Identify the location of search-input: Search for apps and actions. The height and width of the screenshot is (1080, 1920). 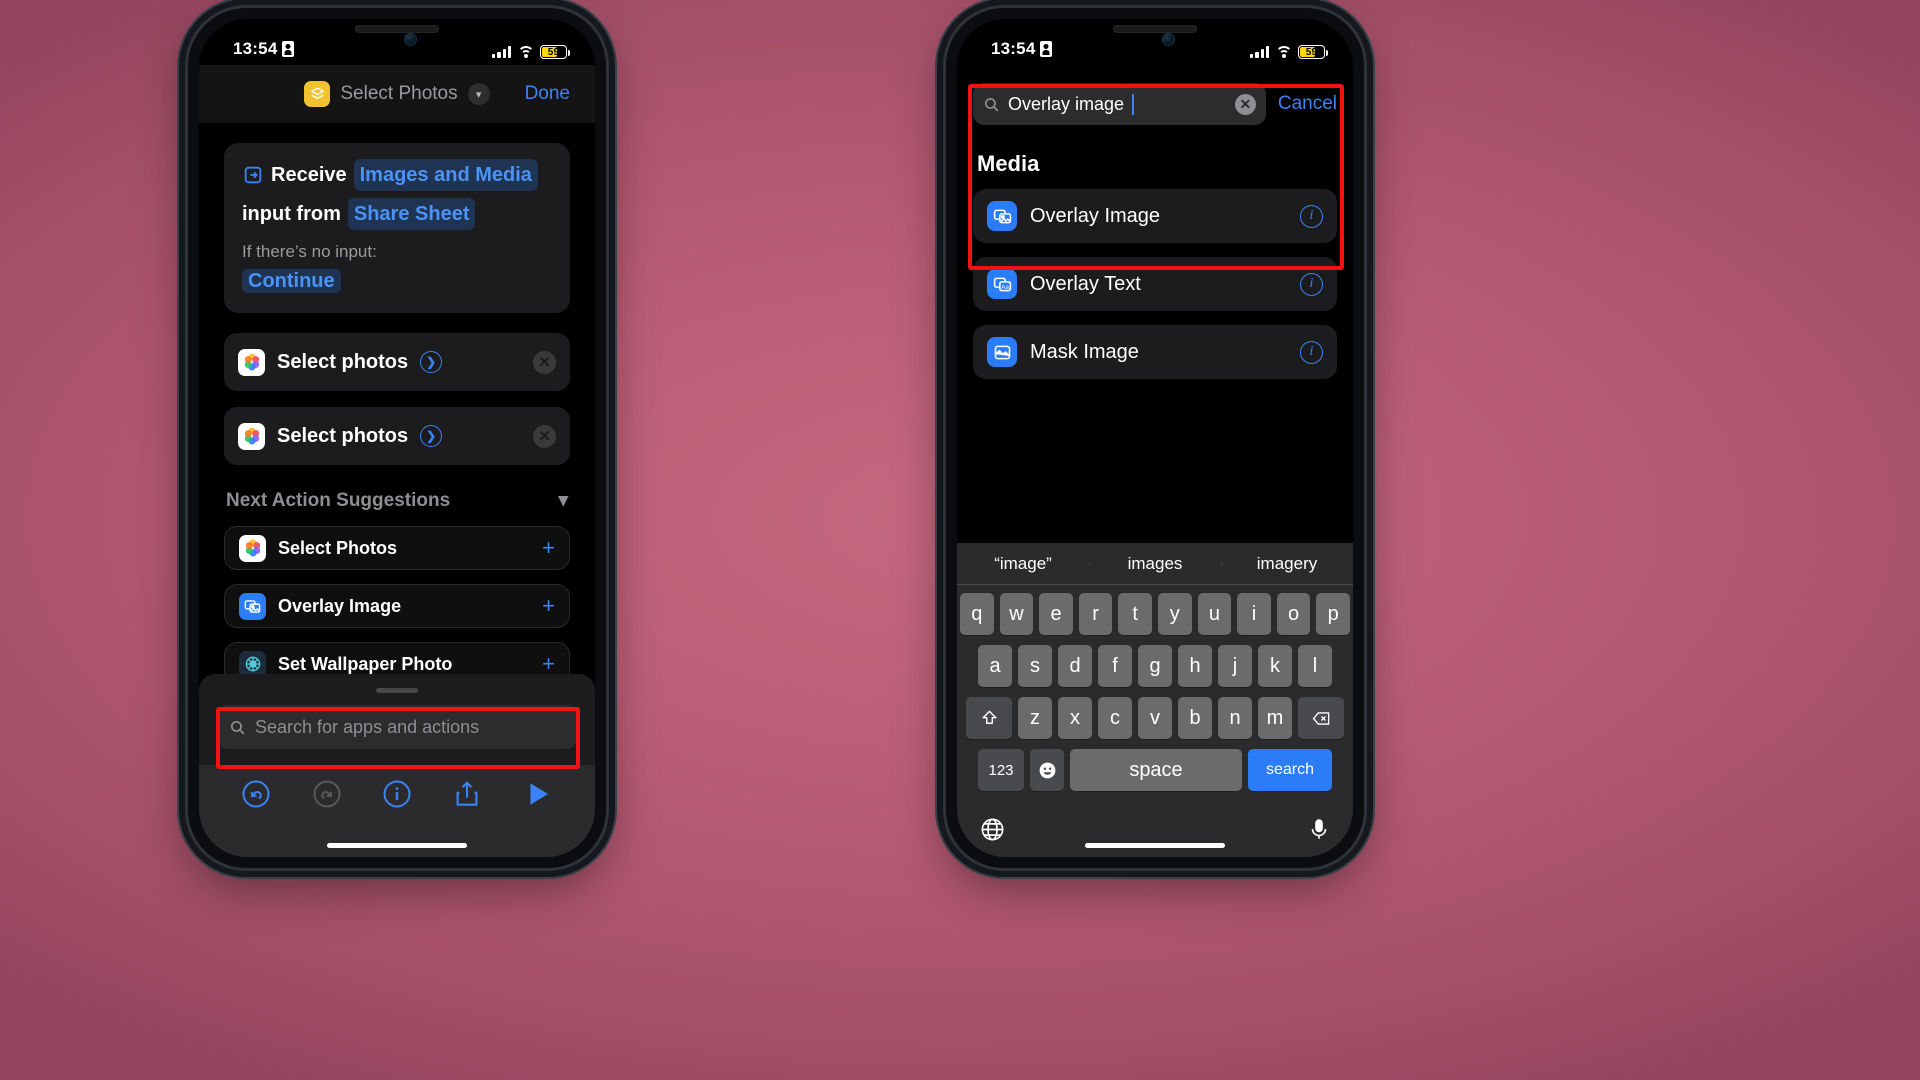
(397, 727).